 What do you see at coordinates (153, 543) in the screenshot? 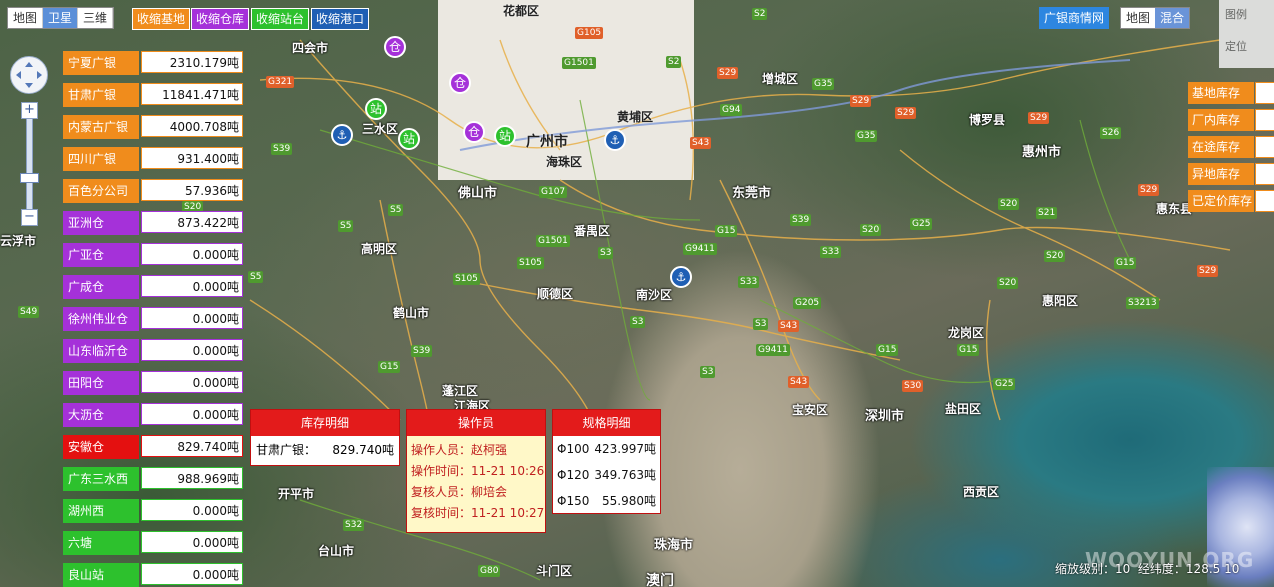
I see `warehouse-row: 六塘 0.000吨` at bounding box center [153, 543].